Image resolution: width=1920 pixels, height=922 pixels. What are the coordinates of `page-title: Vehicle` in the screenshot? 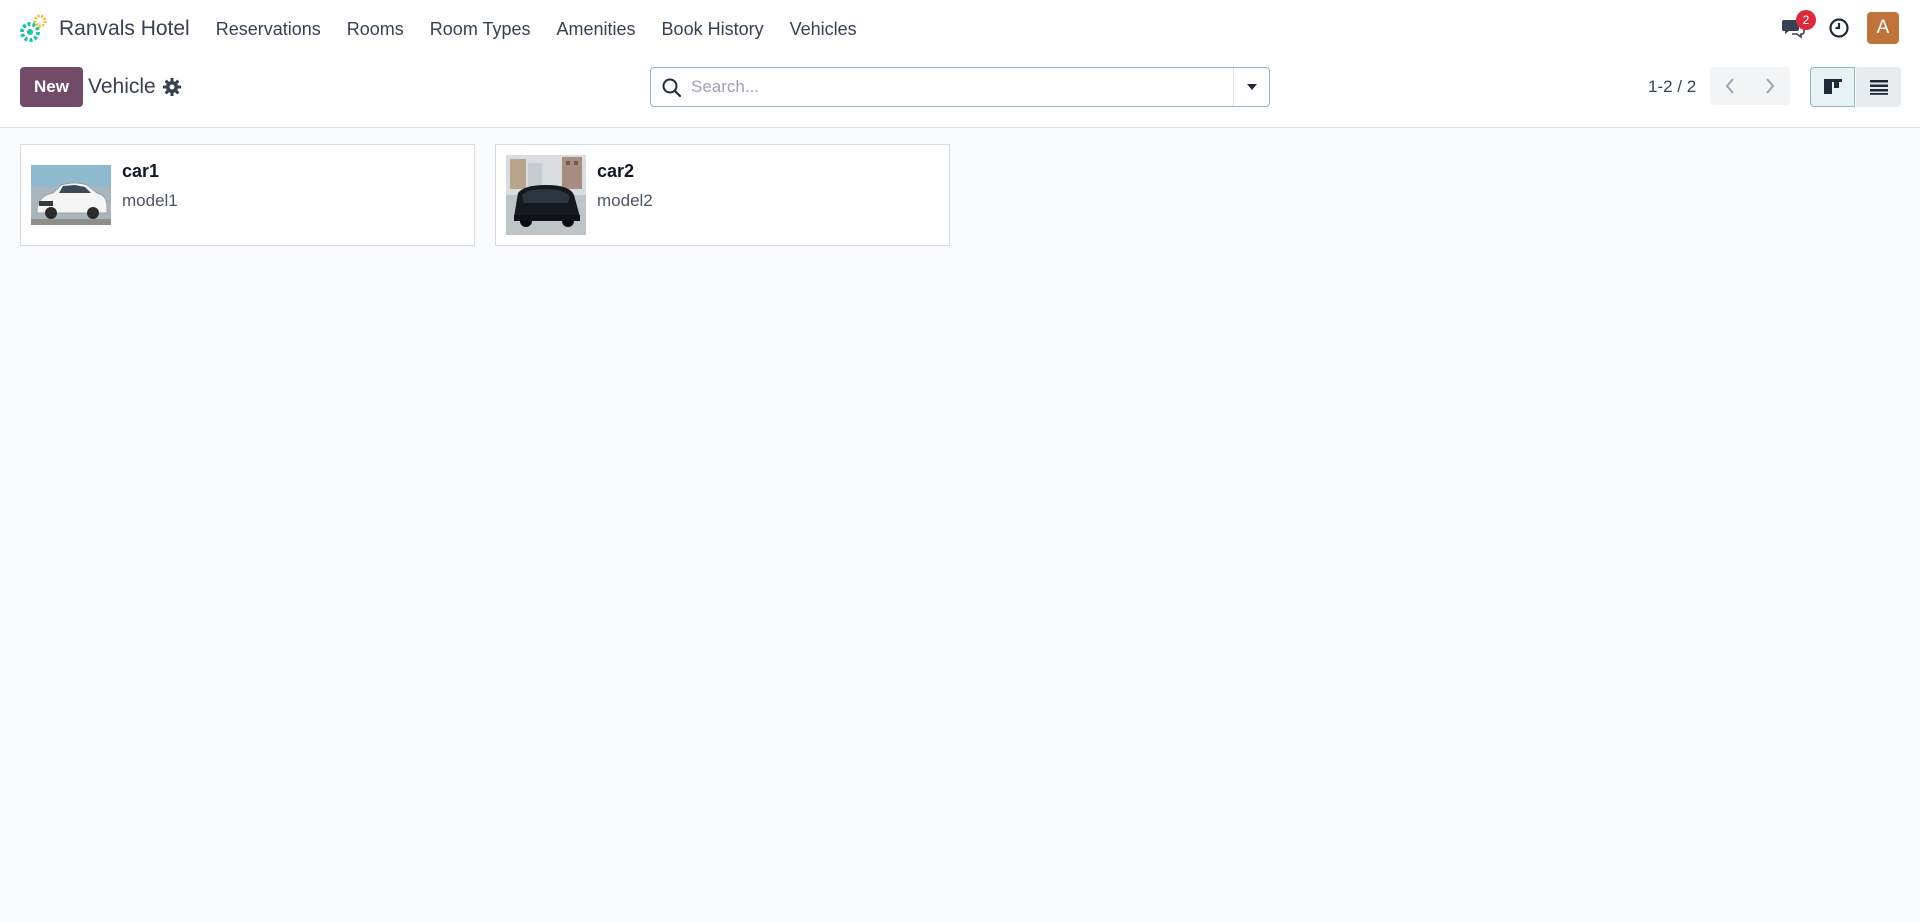 It's located at (122, 86).